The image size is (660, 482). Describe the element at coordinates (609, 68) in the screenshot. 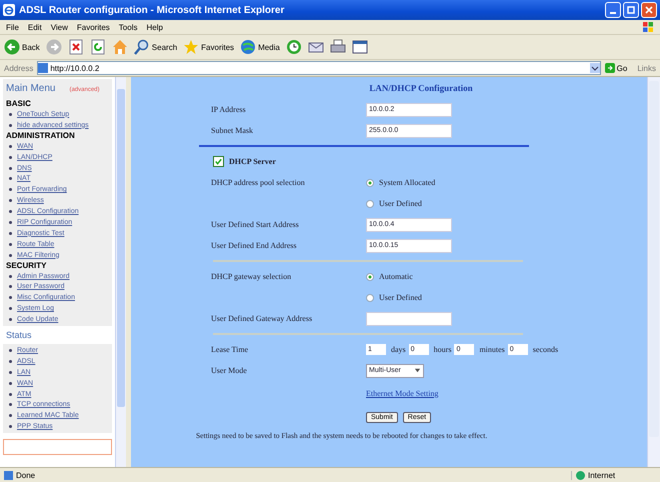

I see `go-arrow-icon` at that location.